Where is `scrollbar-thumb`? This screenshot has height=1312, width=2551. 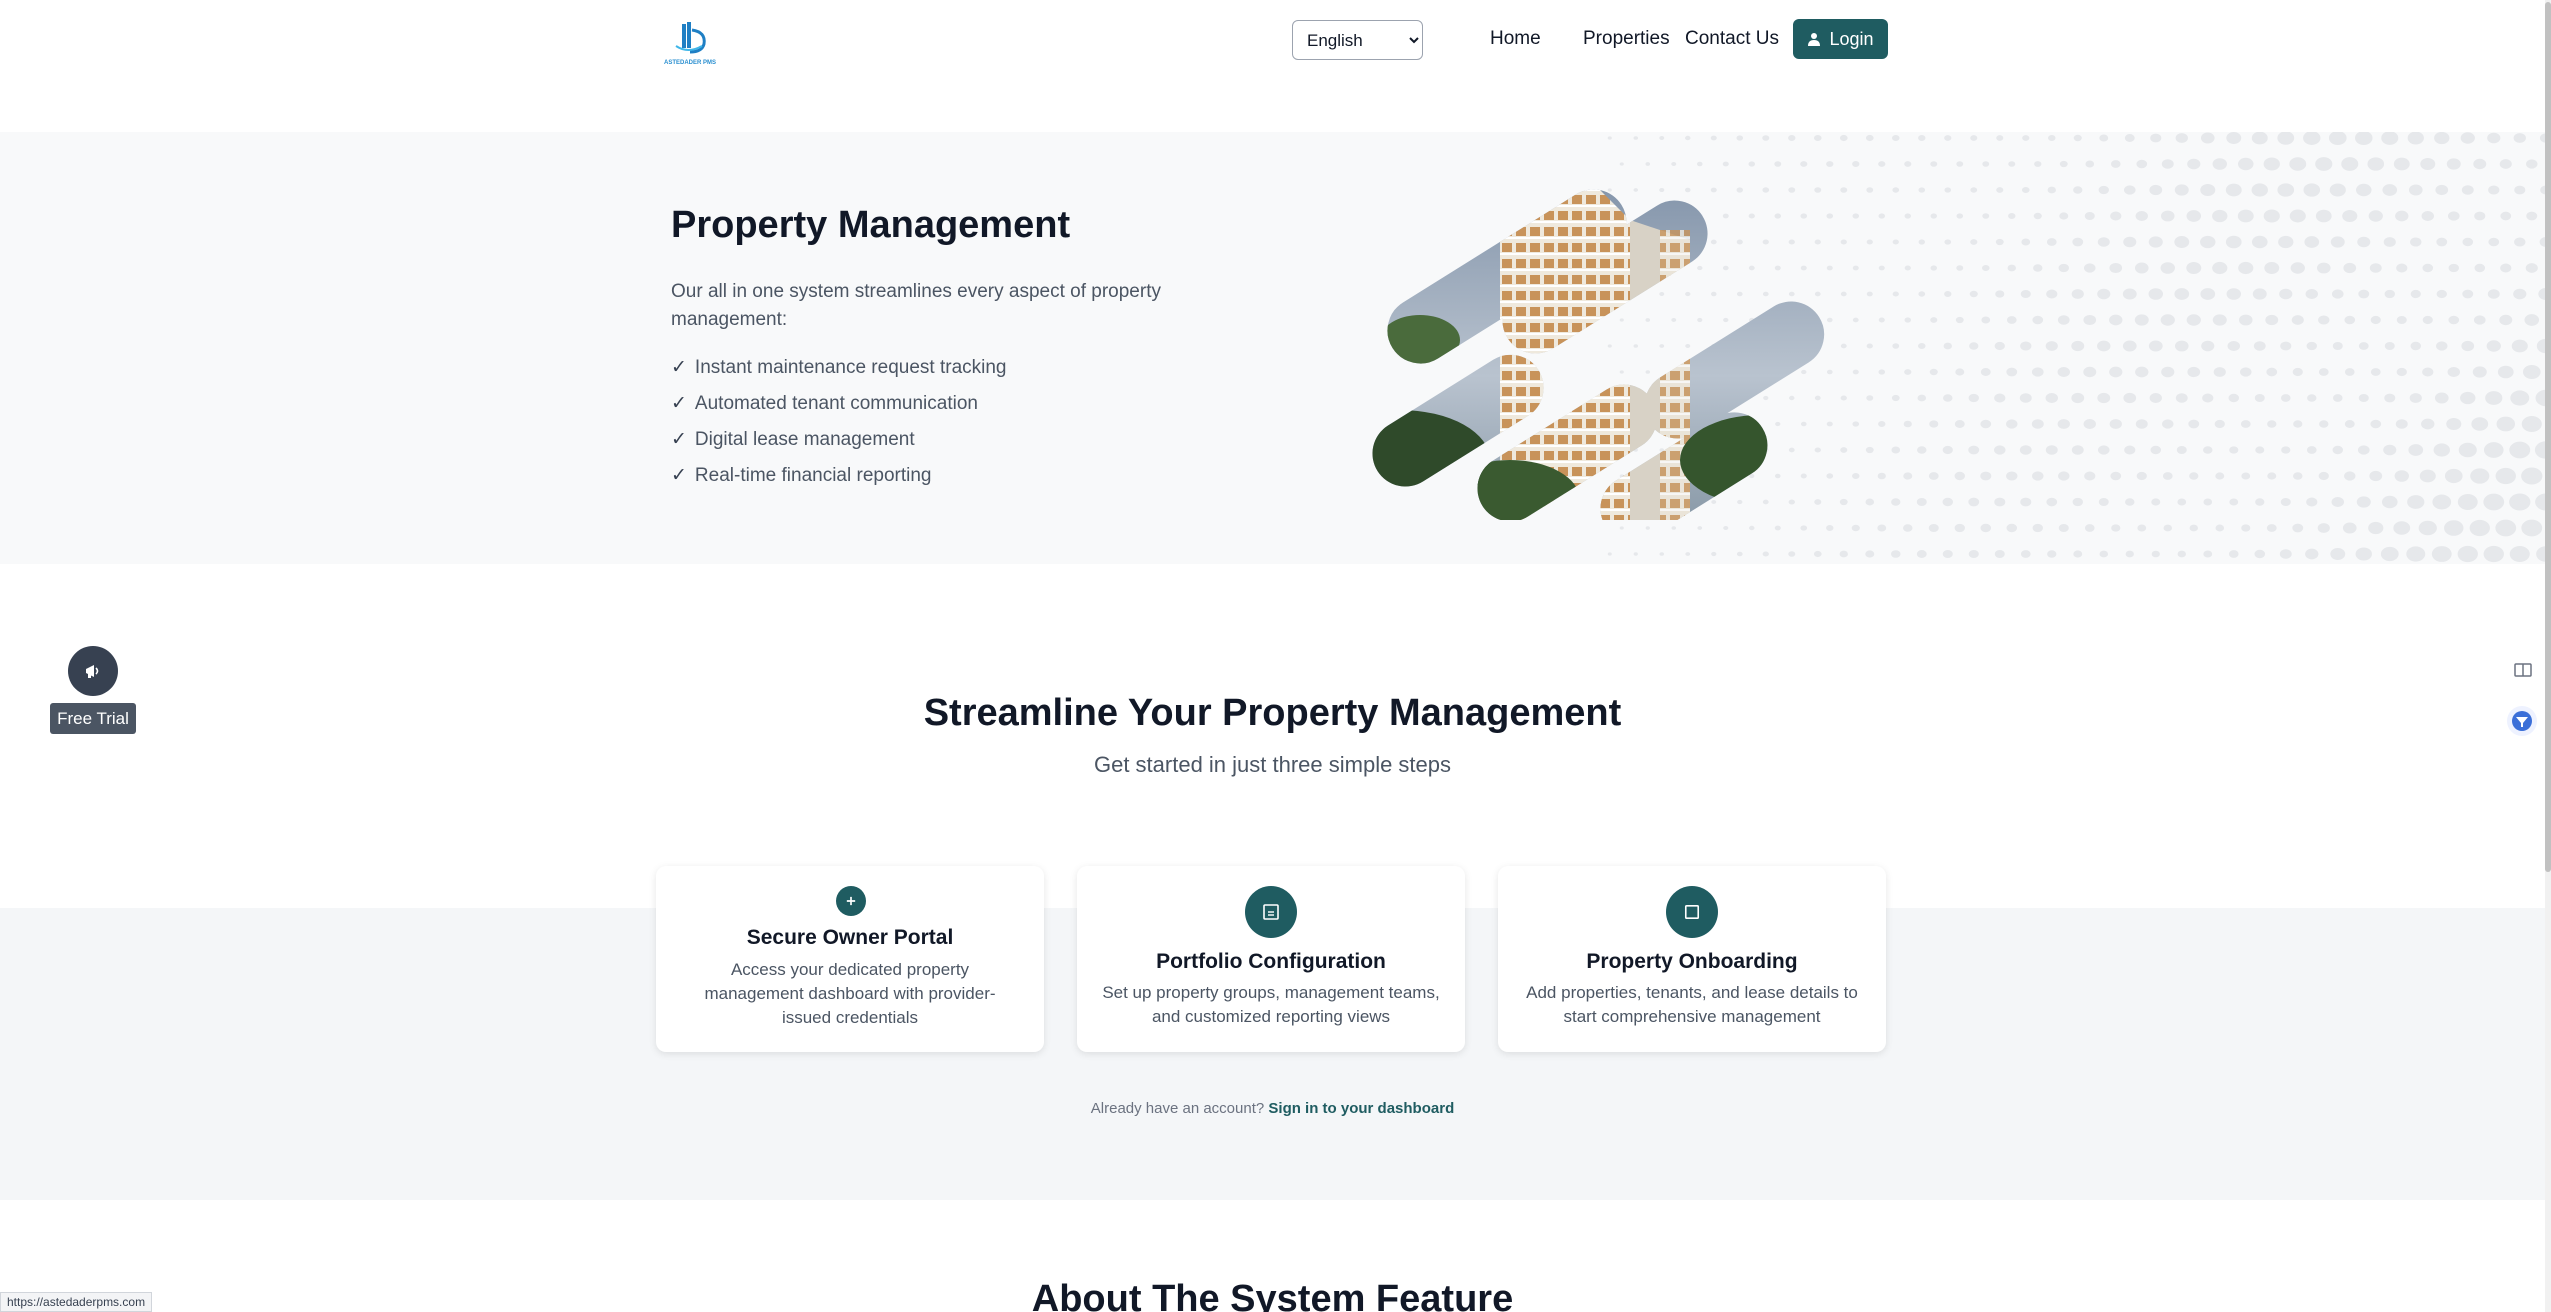
scrollbar-thumb is located at coordinates (2548, 437).